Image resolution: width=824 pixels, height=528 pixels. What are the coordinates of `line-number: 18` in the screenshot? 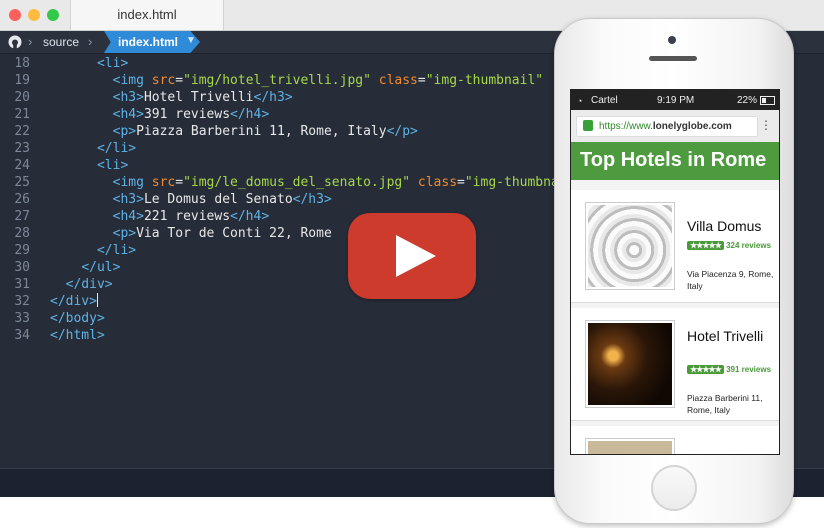 It's located at (22, 63).